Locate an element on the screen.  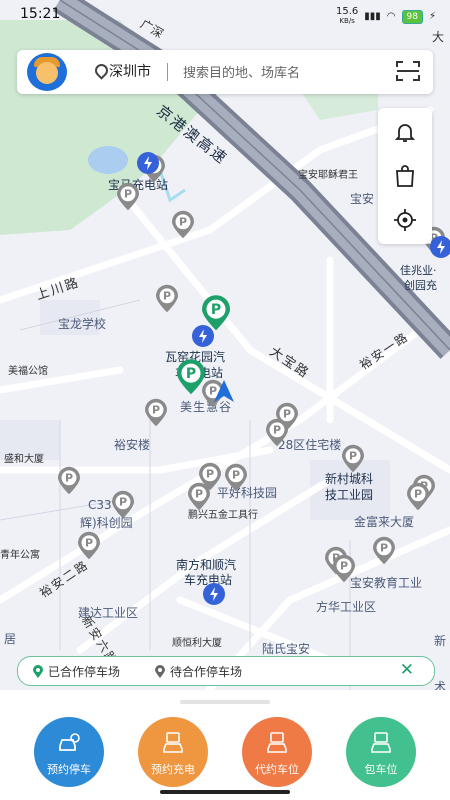
divider is located at coordinates (167, 72).